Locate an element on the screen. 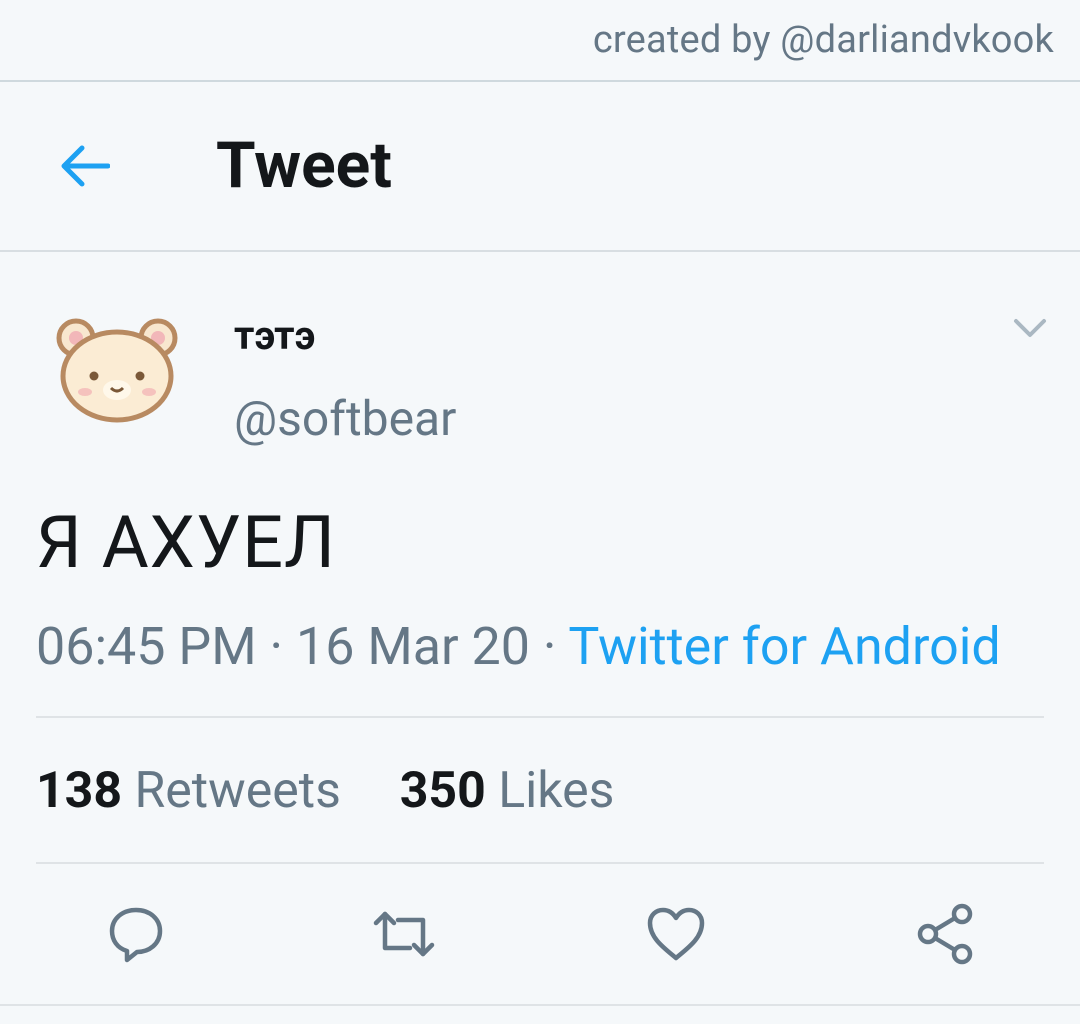  share-icon is located at coordinates (945, 934).